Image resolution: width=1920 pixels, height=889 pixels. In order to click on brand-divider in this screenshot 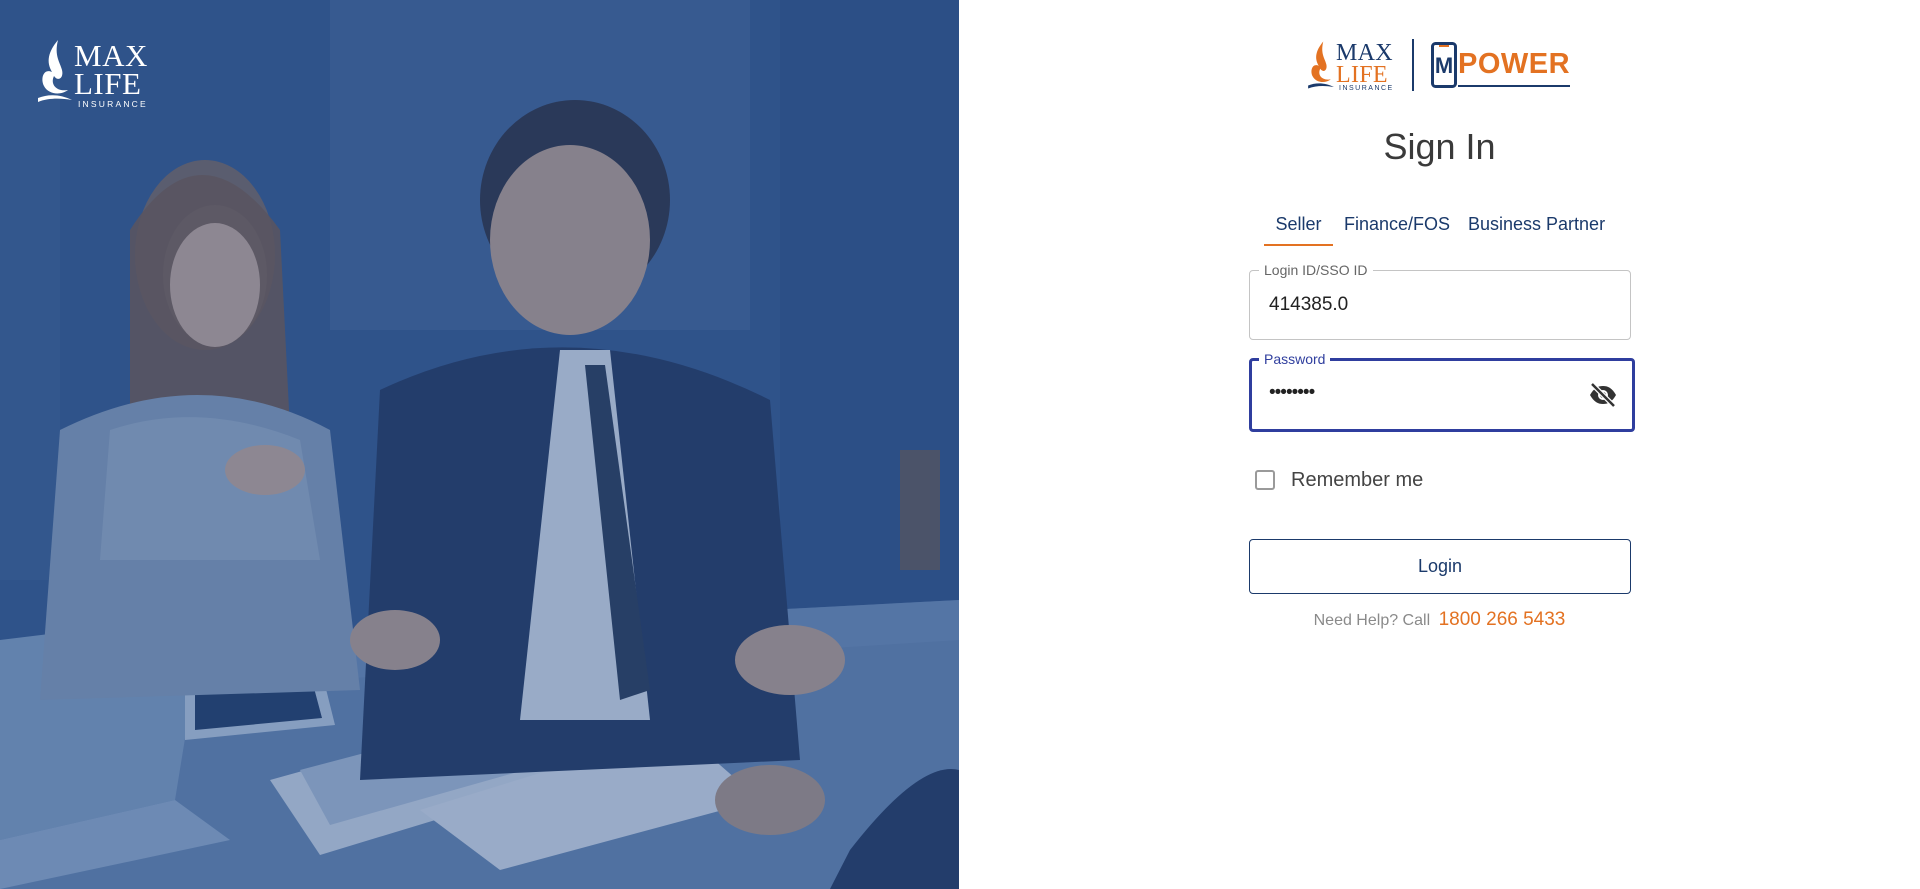, I will do `click(1413, 65)`.